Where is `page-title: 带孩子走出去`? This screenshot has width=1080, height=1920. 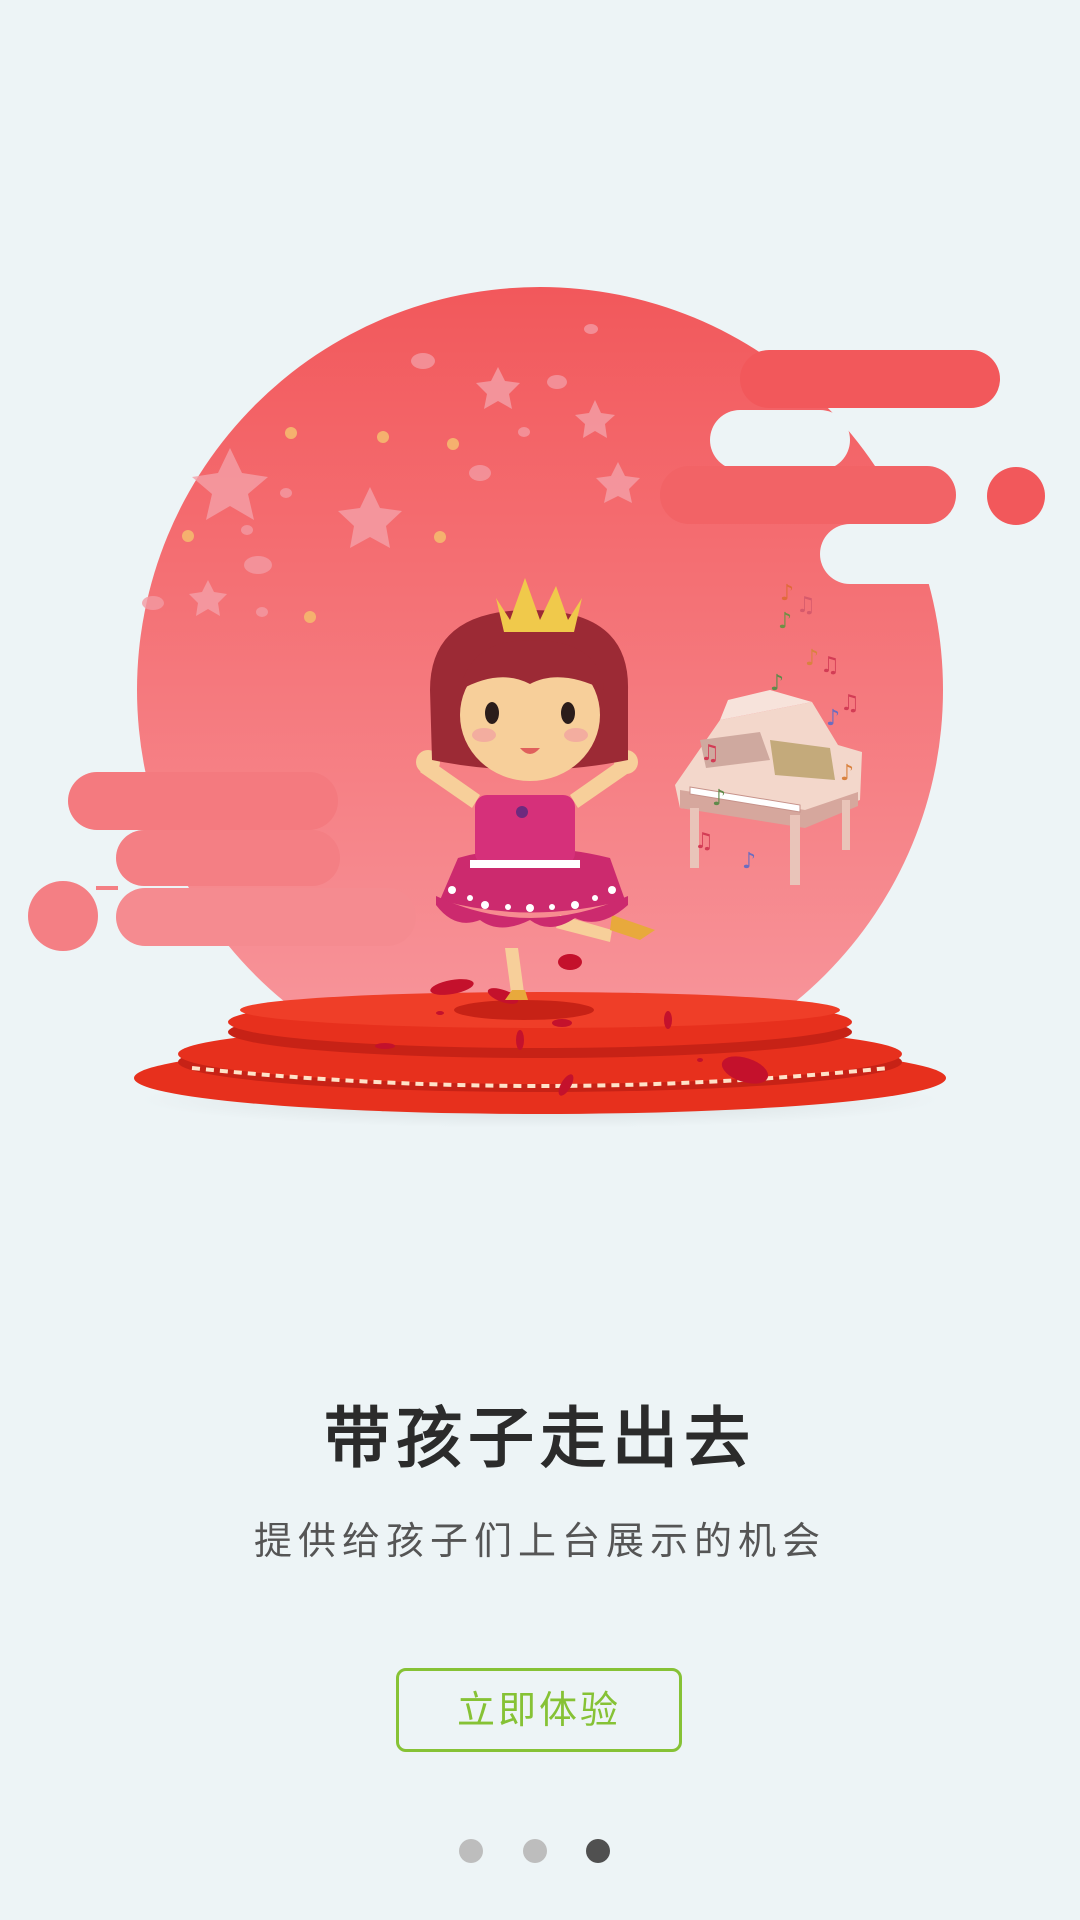
page-title: 带孩子走出去 is located at coordinates (540, 1438).